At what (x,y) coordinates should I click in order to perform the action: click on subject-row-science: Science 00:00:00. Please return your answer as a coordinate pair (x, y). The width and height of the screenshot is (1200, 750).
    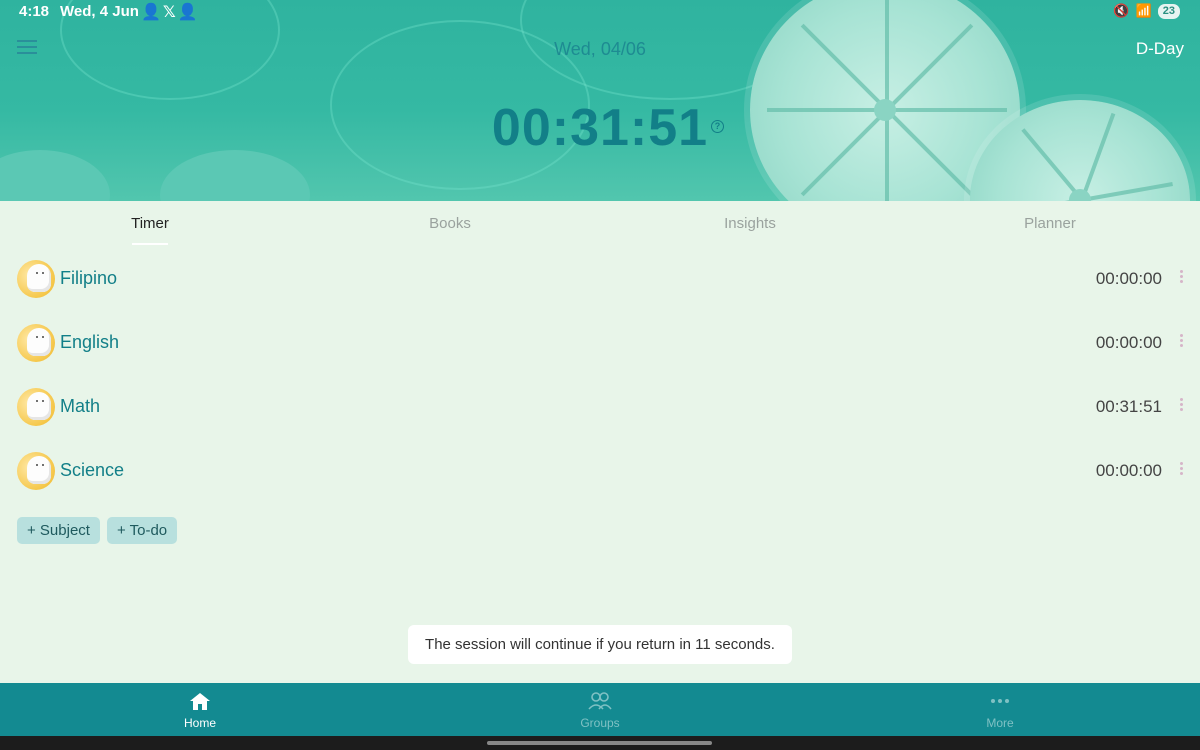
    Looking at the image, I should click on (600, 472).